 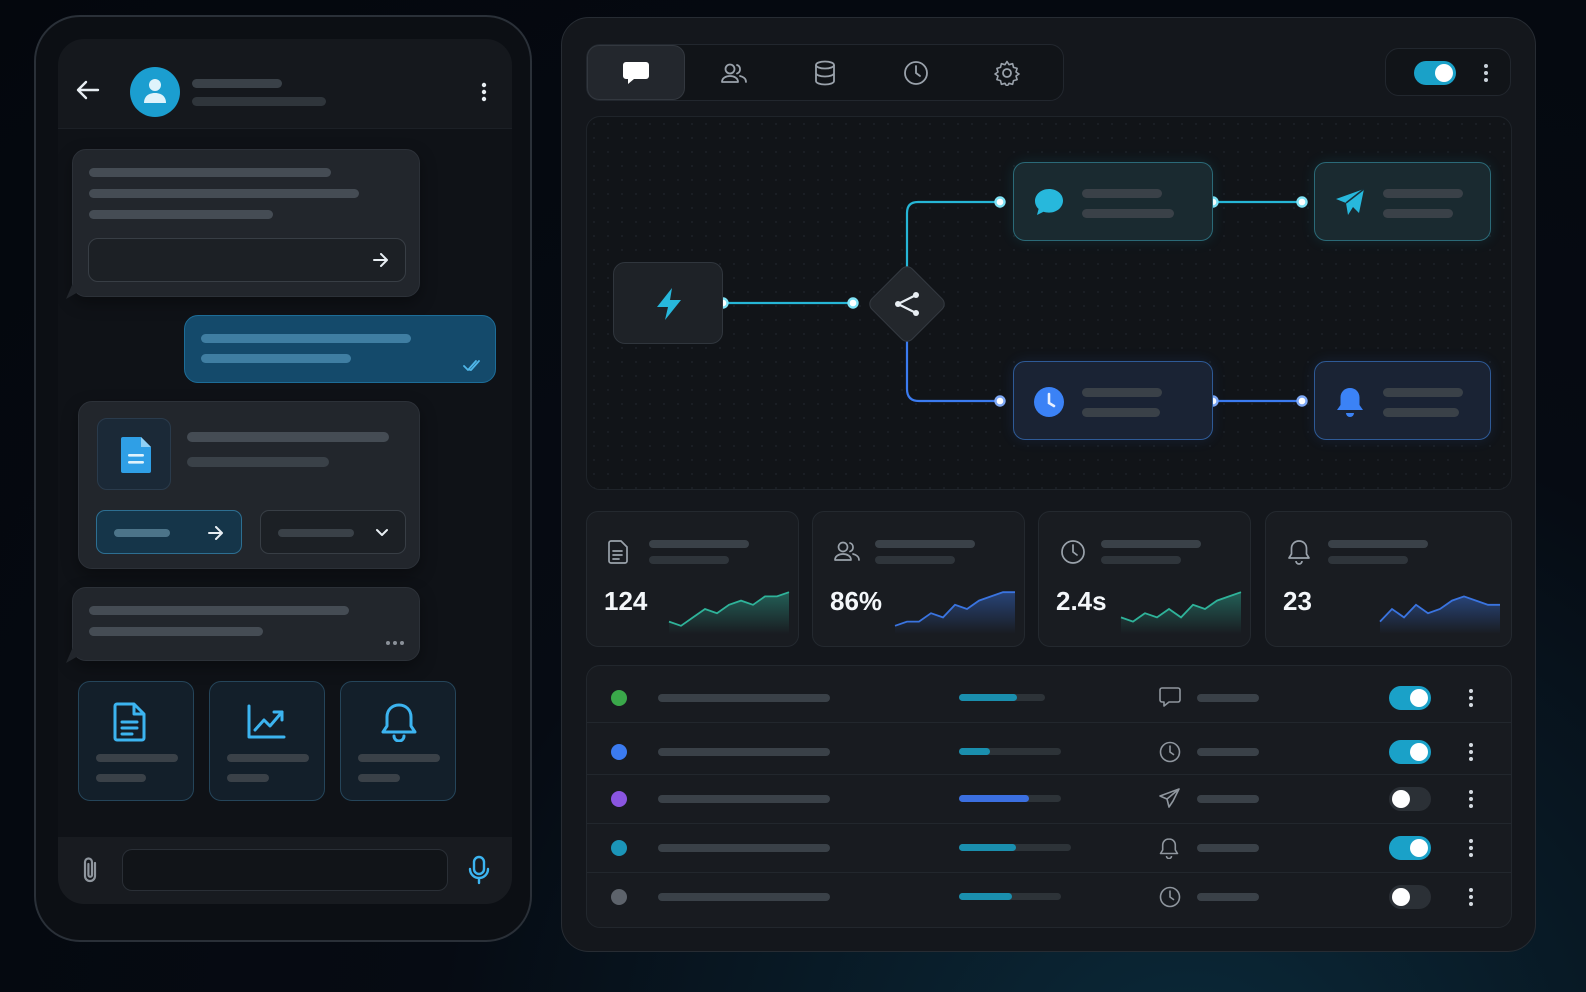 What do you see at coordinates (134, 454) in the screenshot?
I see `file-thumbnail` at bounding box center [134, 454].